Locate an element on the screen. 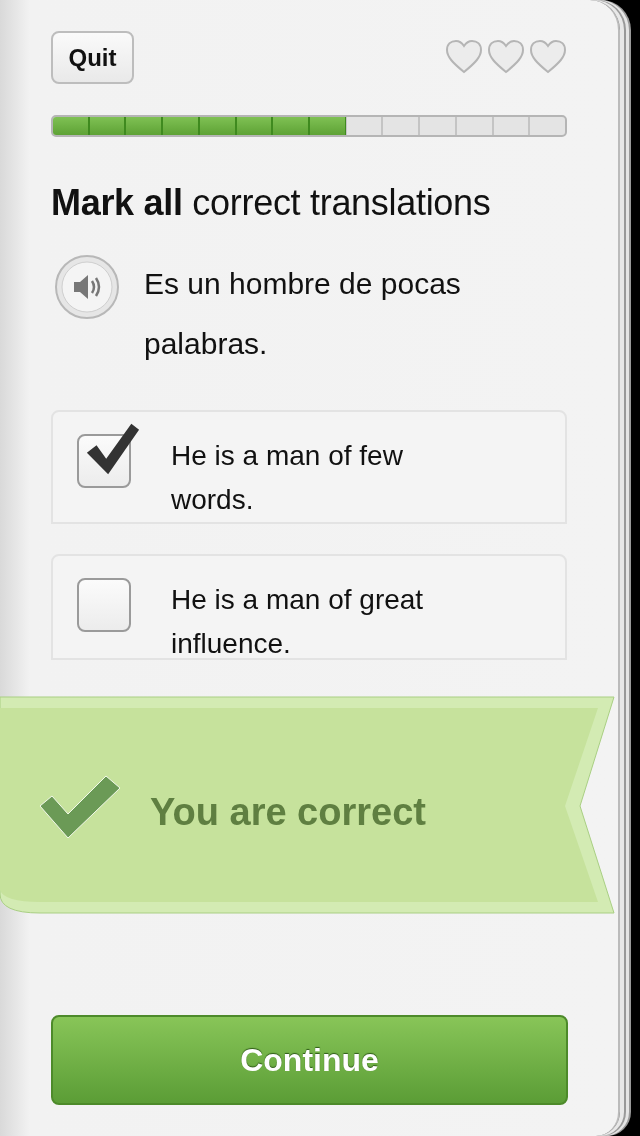  instruction-text: Mark all correct translations is located at coordinates (271, 203).